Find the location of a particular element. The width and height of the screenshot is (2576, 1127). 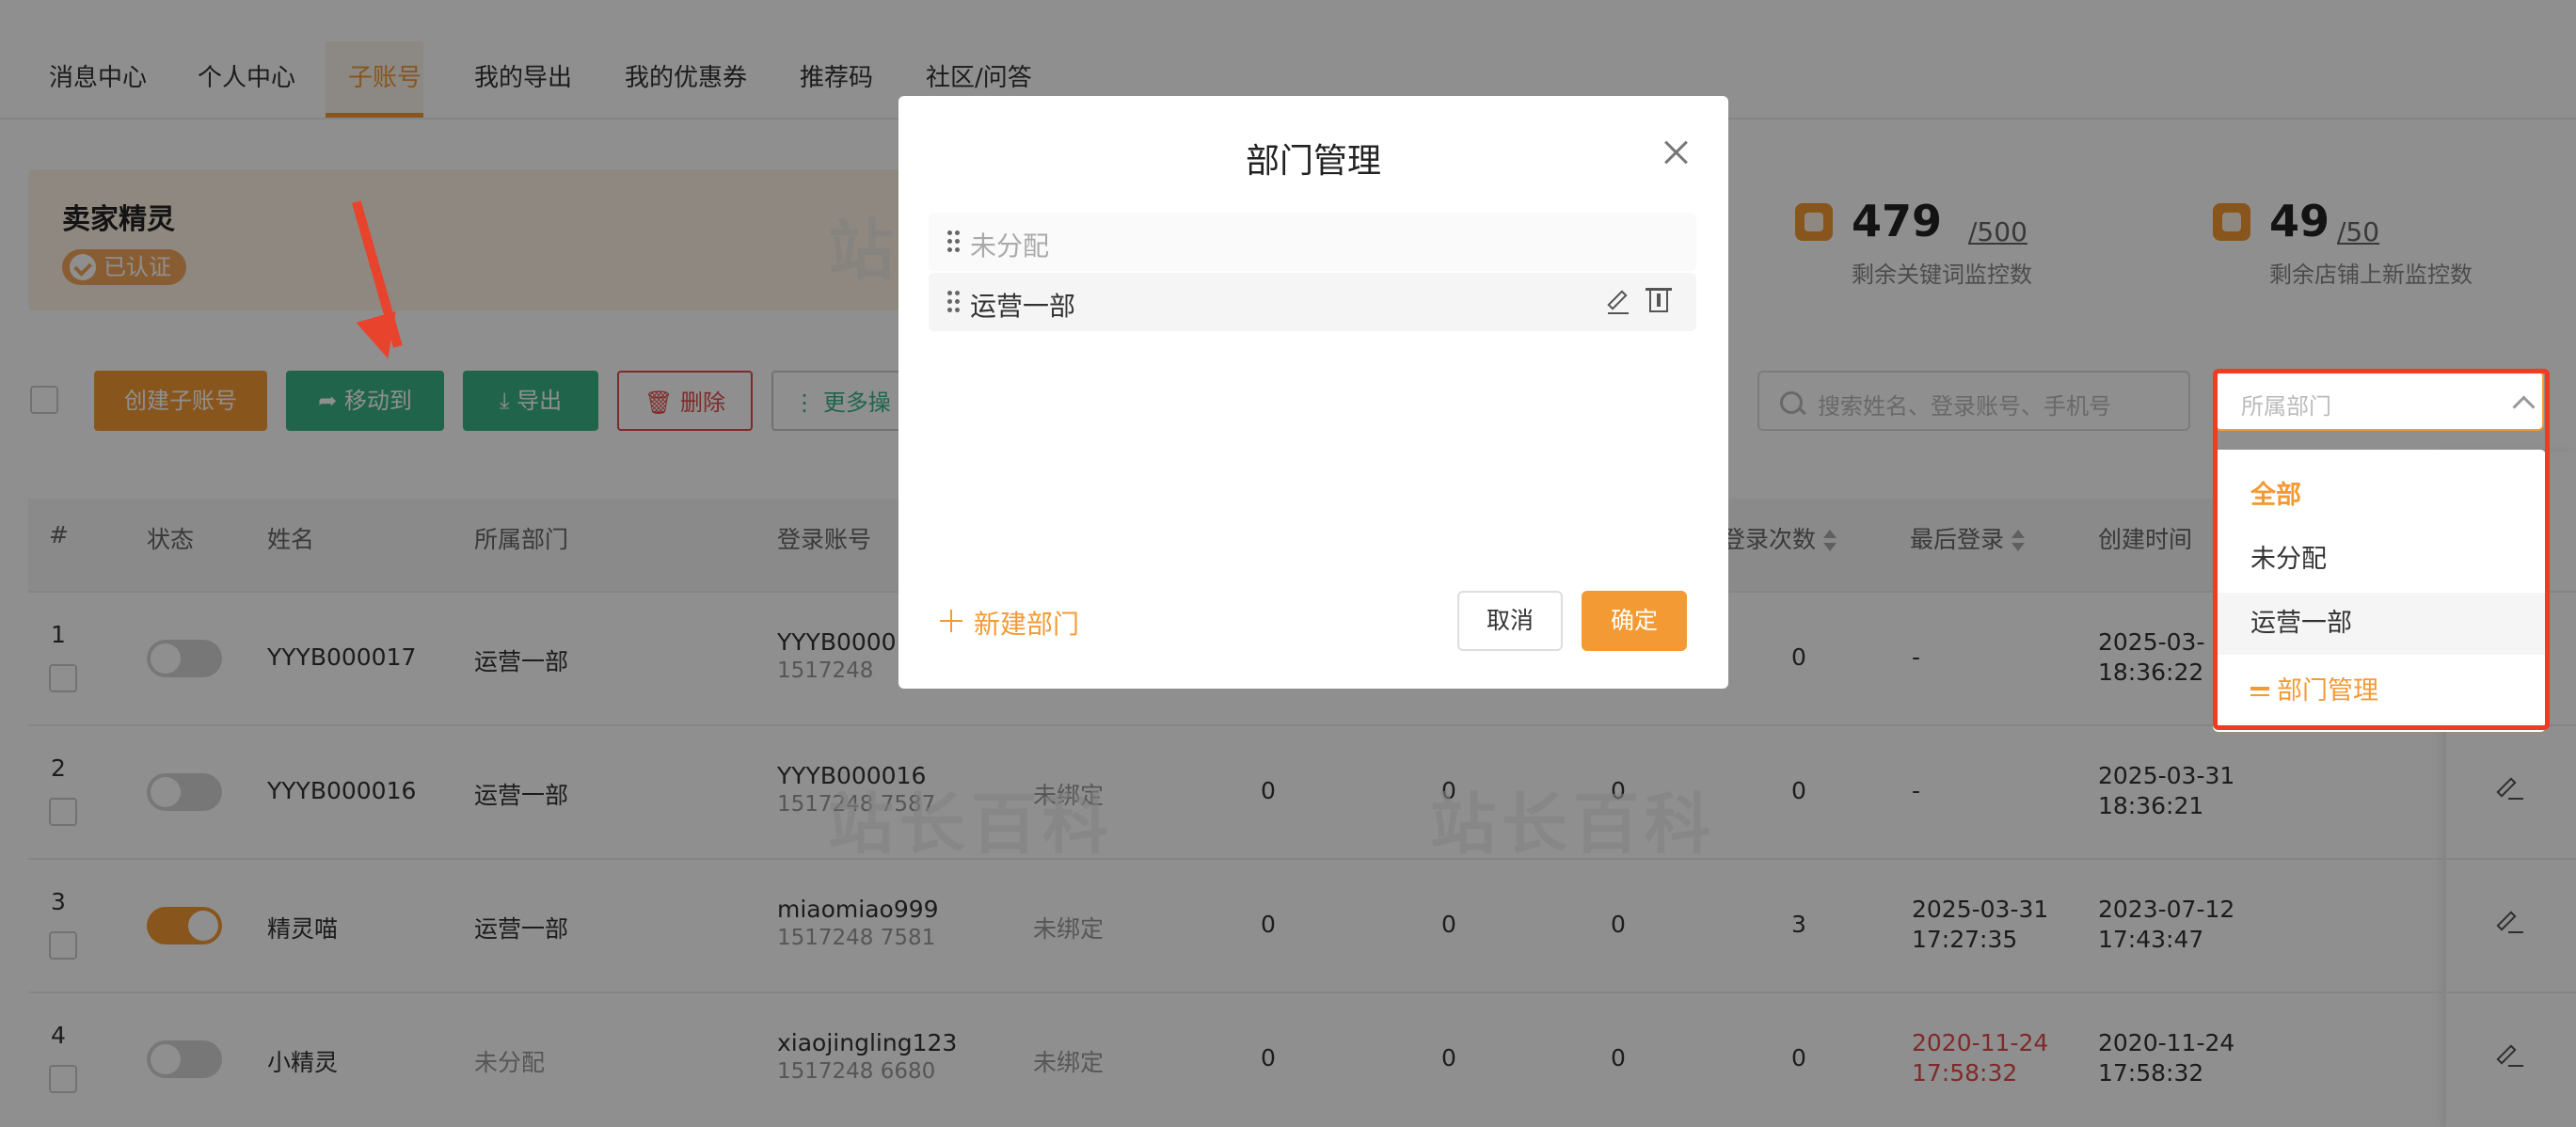

close-icon is located at coordinates (1676, 152).